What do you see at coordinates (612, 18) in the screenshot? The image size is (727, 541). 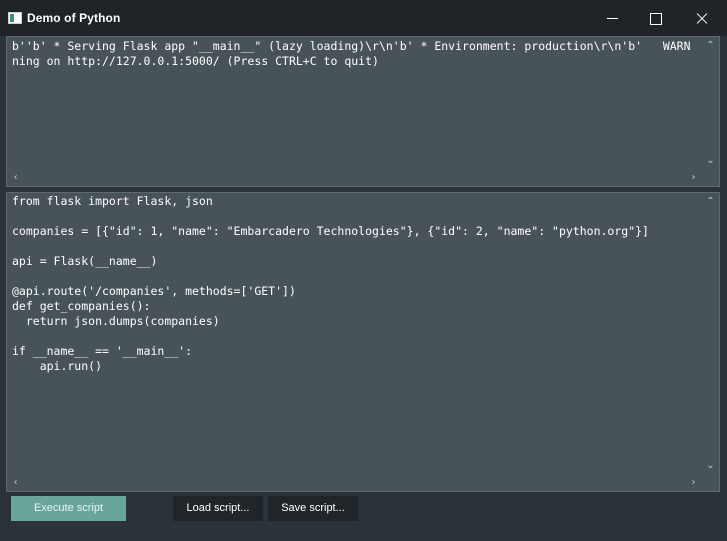 I see `minimize-button` at bounding box center [612, 18].